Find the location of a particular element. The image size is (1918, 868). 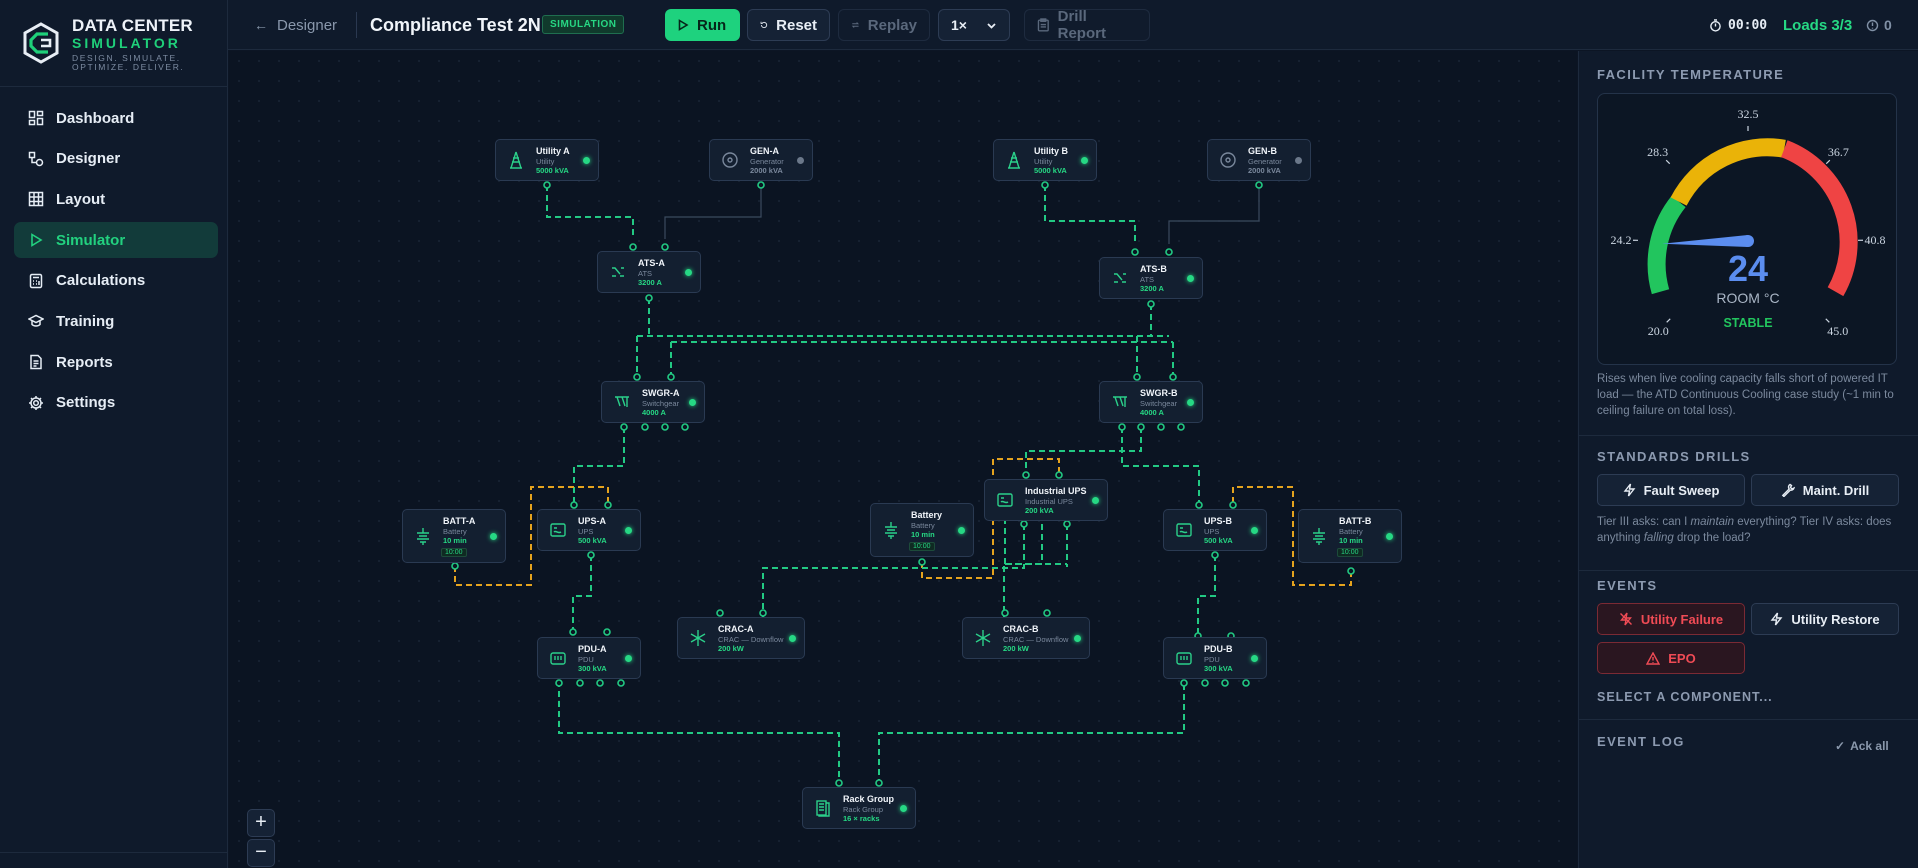

mode-badge: SIMULATION is located at coordinates (583, 24).